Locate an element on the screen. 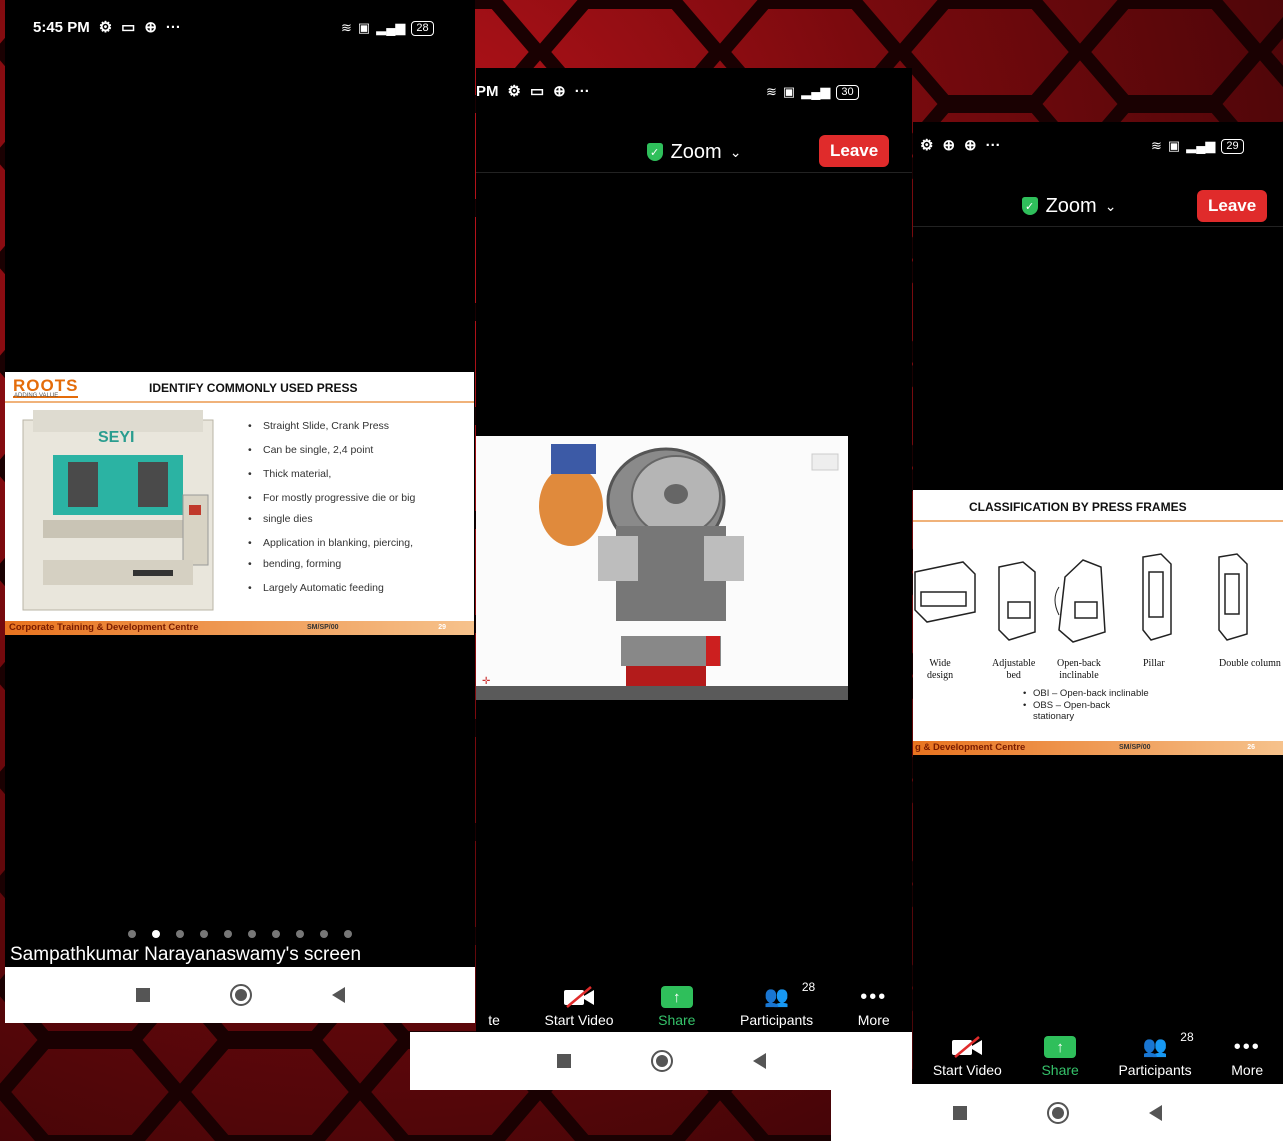  meeting-header: ✓ Zoom ⌄ is located at coordinates (1068, 206).